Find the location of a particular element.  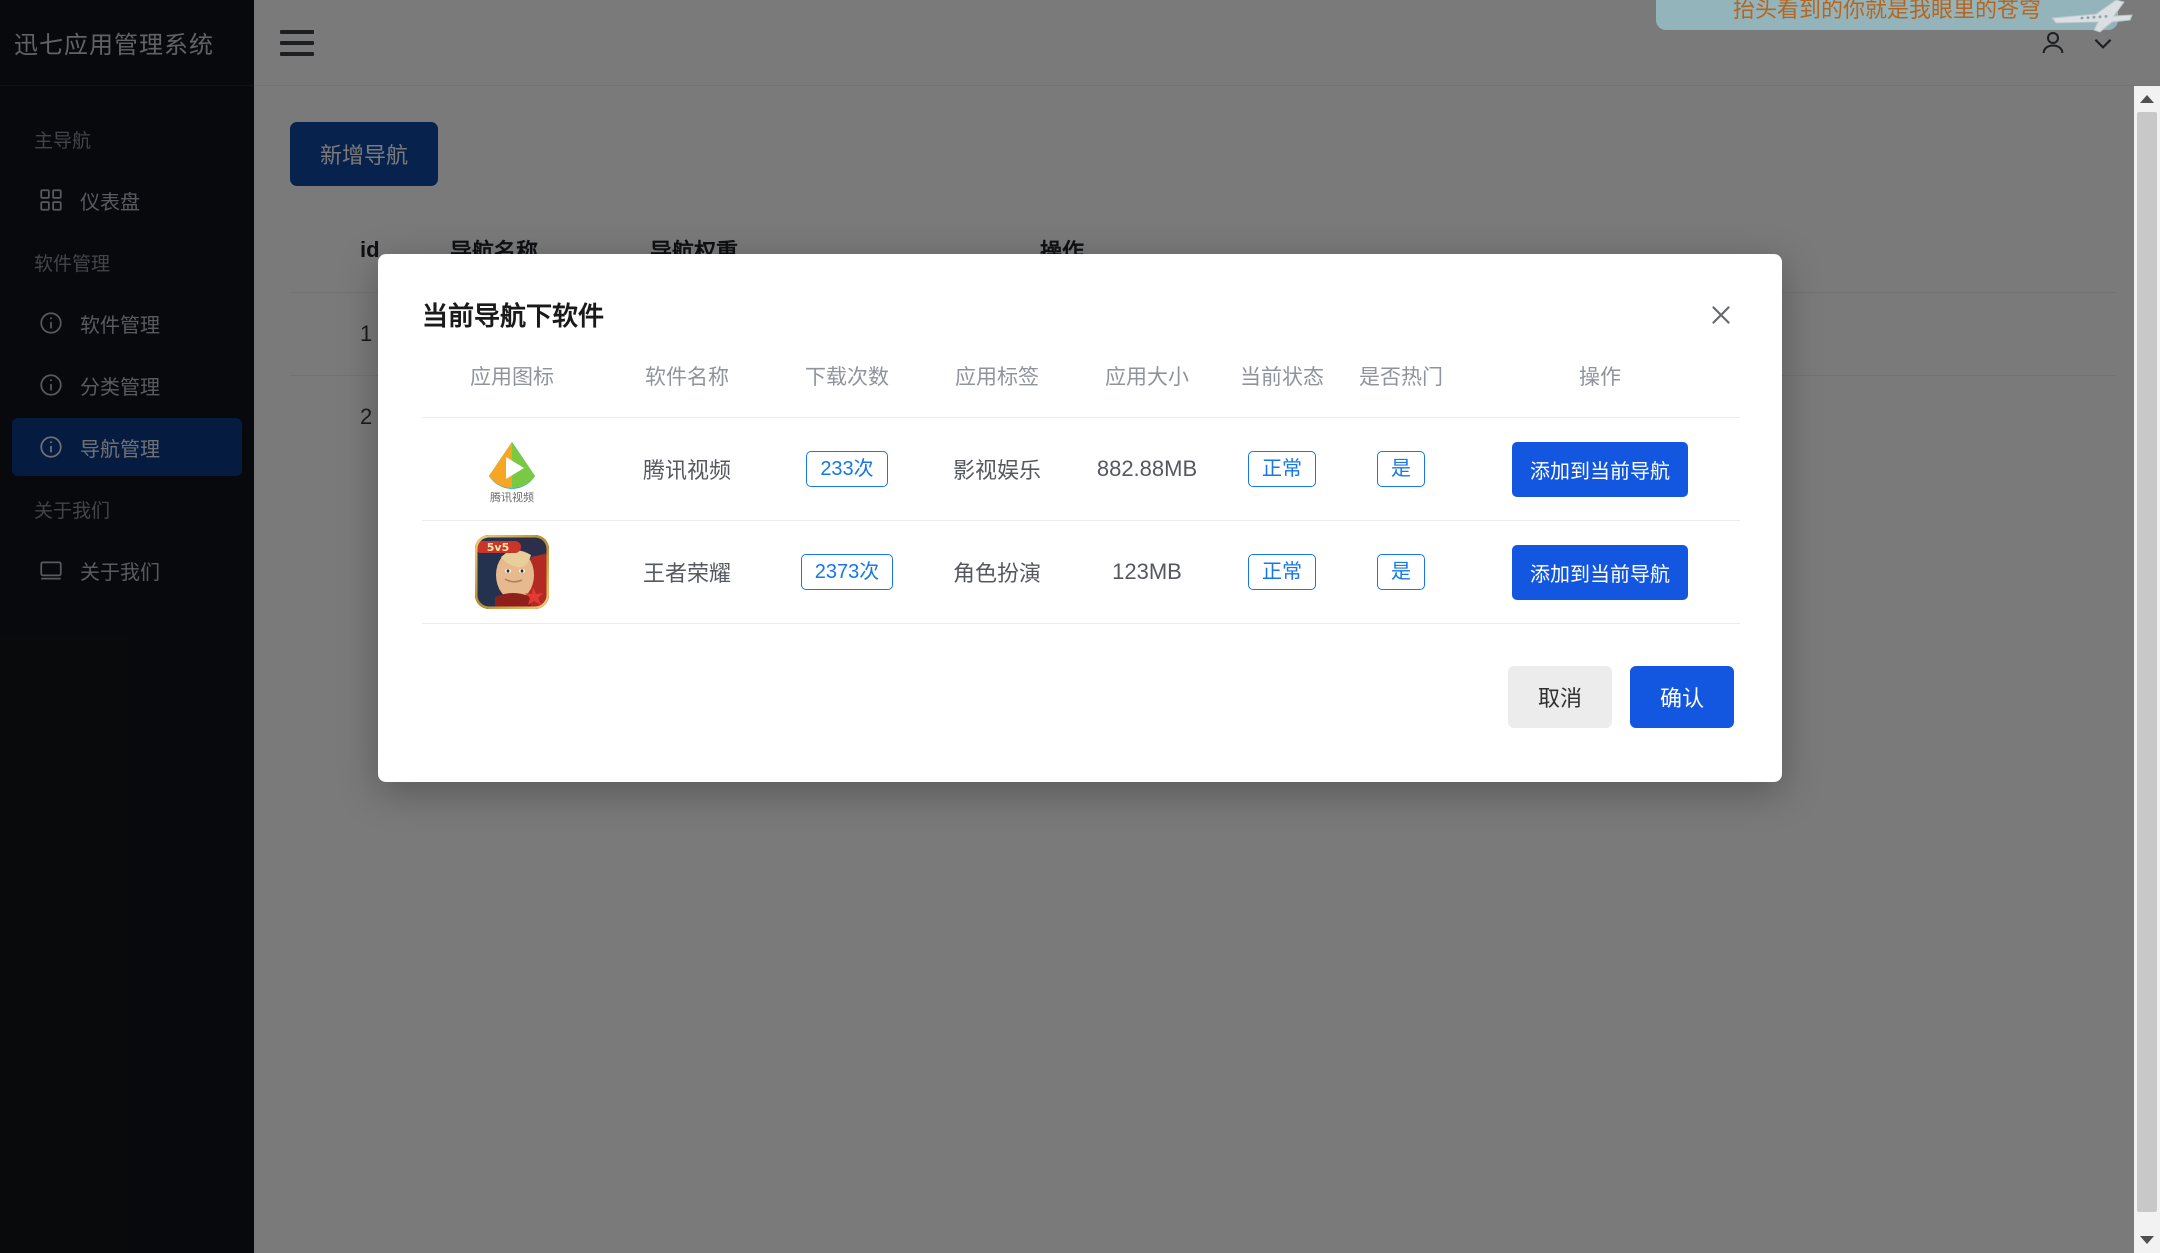

downloads-badge: 233次 is located at coordinates (847, 469).